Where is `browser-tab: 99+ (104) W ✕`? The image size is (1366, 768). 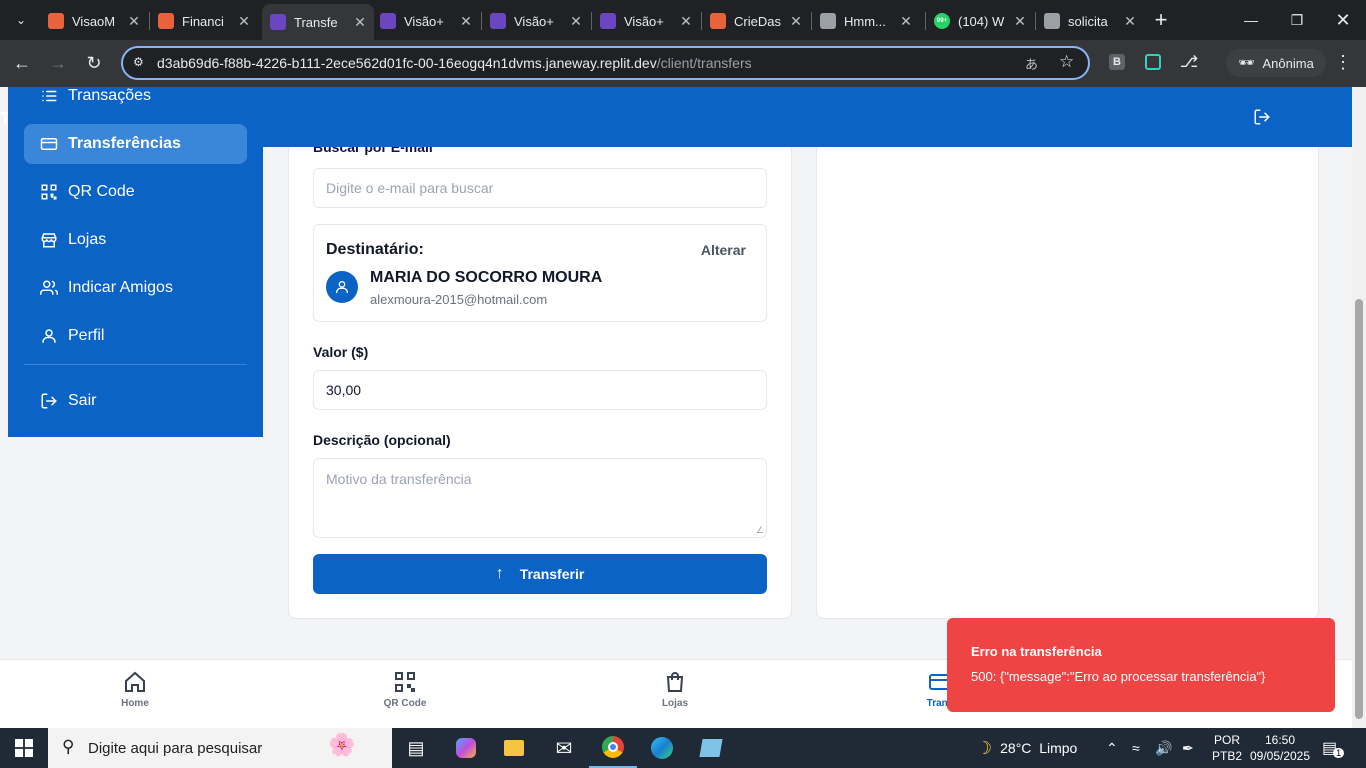
browser-tab: 99+ (104) W ✕ is located at coordinates (980, 21).